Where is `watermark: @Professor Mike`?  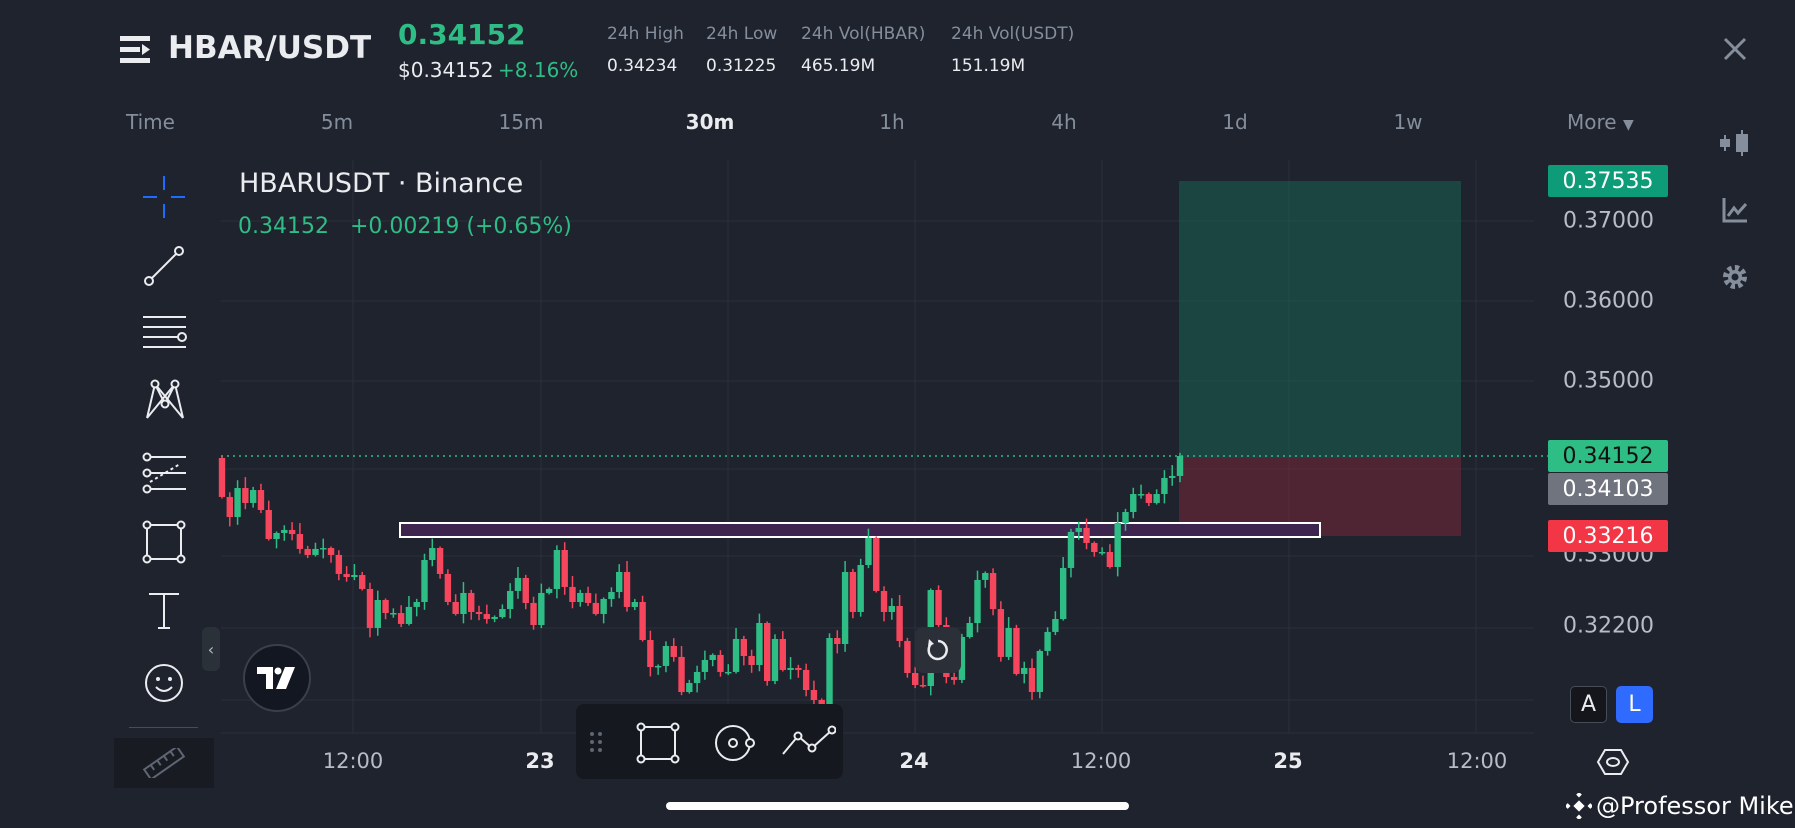 watermark: @Professor Mike is located at coordinates (1680, 806).